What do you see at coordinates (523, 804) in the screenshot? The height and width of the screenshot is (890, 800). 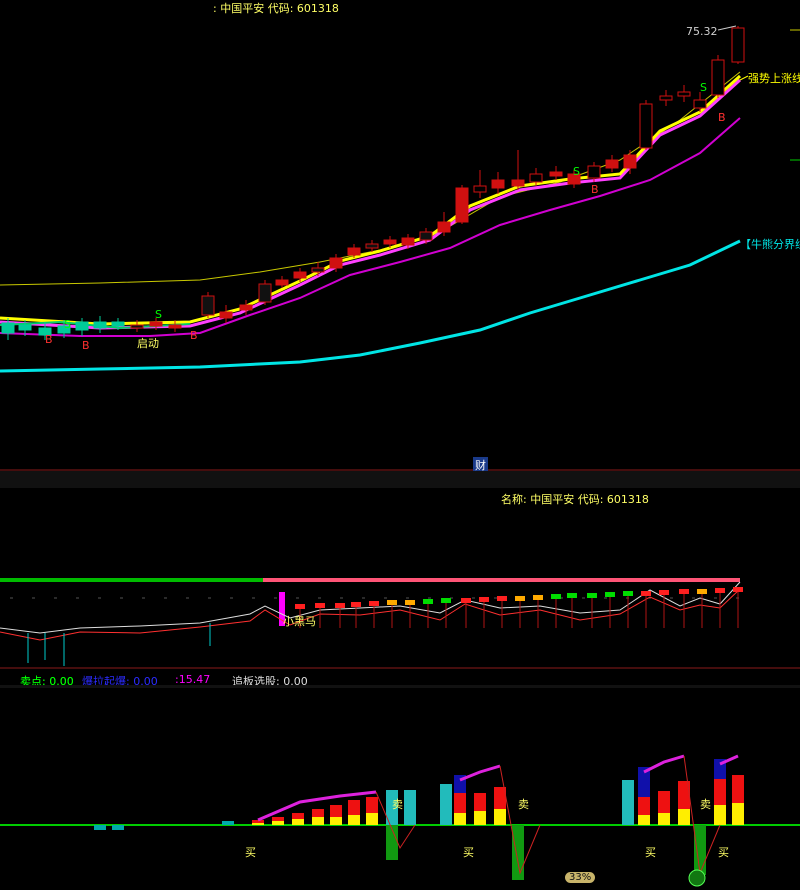 I see `sell-label: 卖` at bounding box center [523, 804].